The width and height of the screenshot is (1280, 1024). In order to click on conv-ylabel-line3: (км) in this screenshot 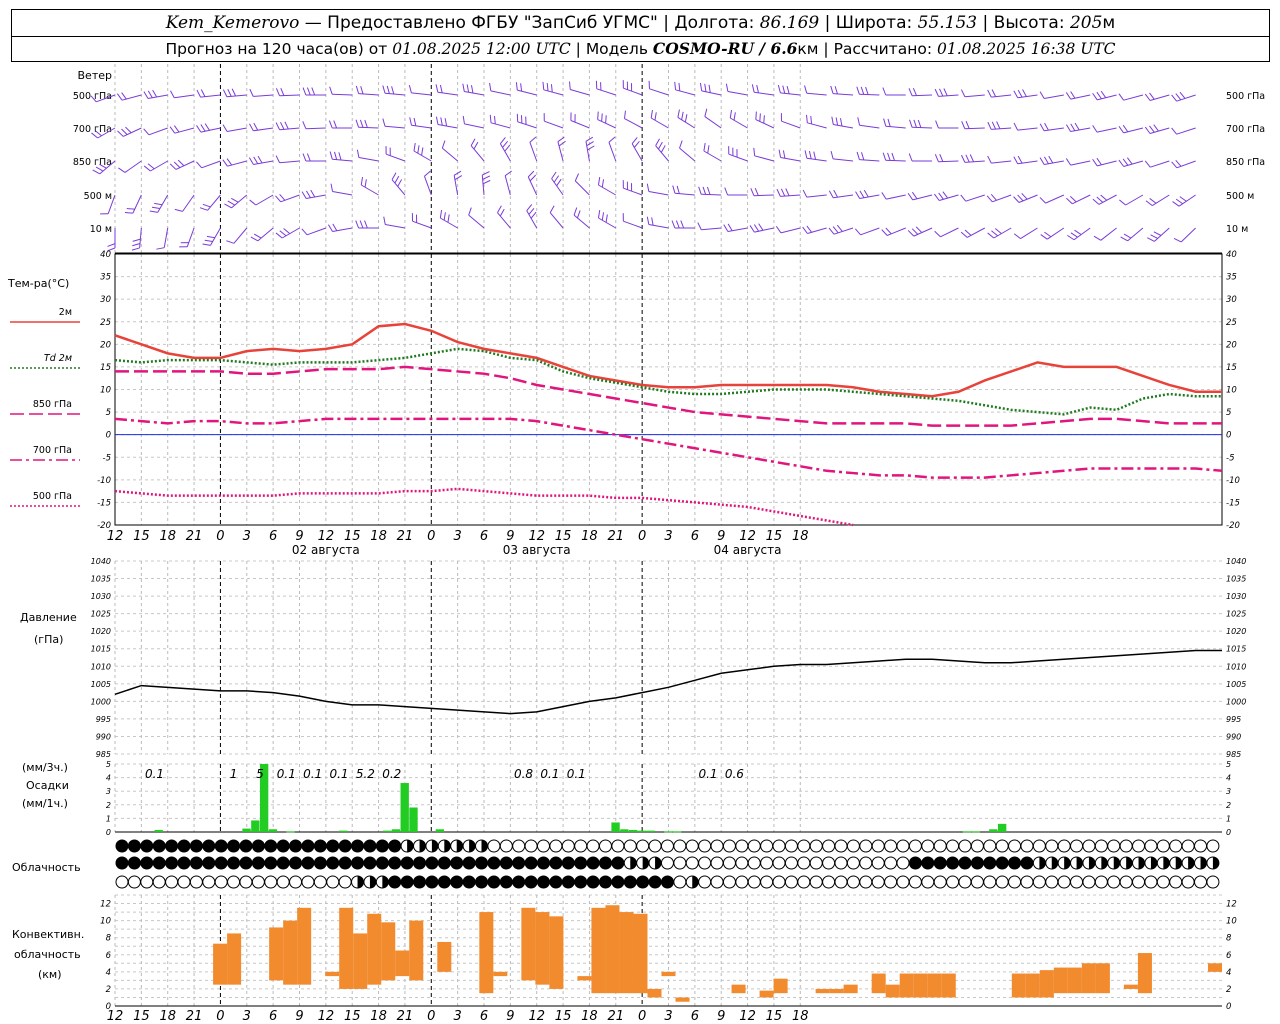, I will do `click(50, 974)`.